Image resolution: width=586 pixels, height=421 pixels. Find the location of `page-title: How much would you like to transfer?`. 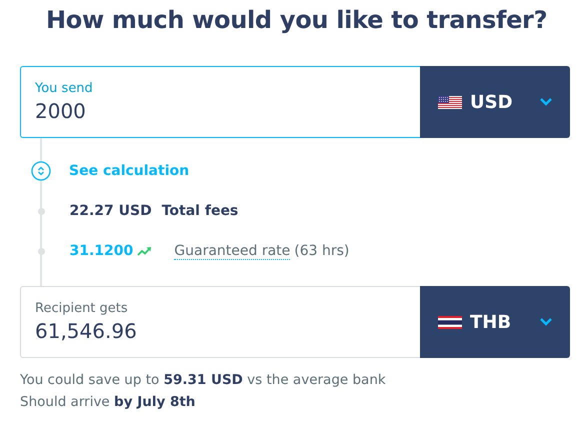

page-title: How much would you like to transfer? is located at coordinates (297, 20).